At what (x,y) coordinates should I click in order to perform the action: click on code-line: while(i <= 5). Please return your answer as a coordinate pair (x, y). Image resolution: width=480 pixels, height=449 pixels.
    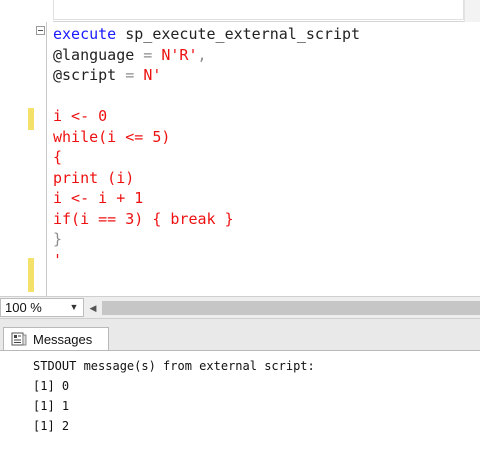
    Looking at the image, I should click on (206, 137).